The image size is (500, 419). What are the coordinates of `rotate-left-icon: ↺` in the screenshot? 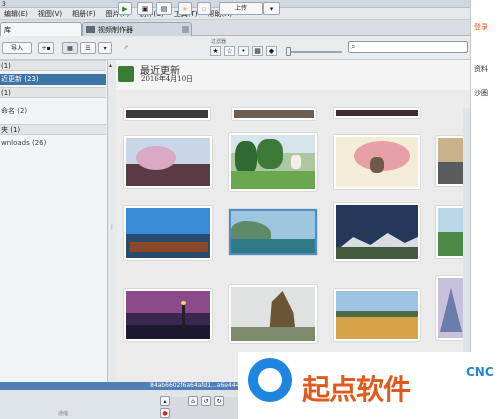 It's located at (206, 401).